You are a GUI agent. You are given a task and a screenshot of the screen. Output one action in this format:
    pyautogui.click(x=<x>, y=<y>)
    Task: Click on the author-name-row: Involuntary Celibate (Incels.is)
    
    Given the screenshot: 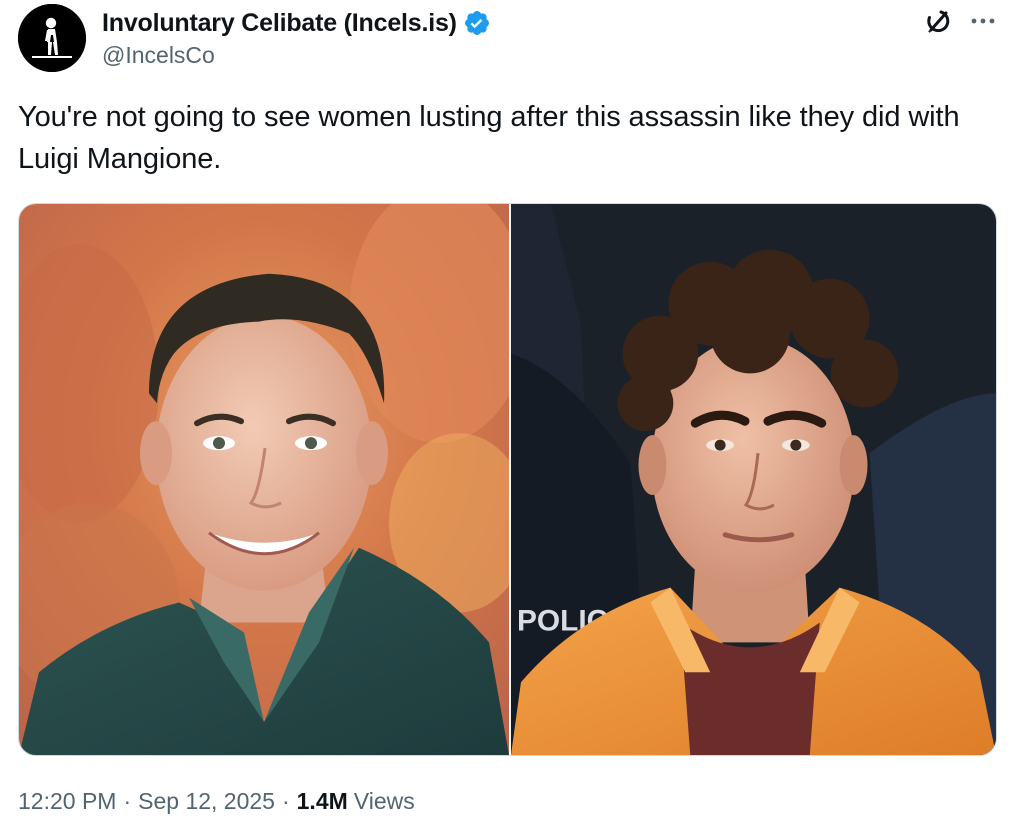 What is the action you would take?
    pyautogui.click(x=296, y=23)
    